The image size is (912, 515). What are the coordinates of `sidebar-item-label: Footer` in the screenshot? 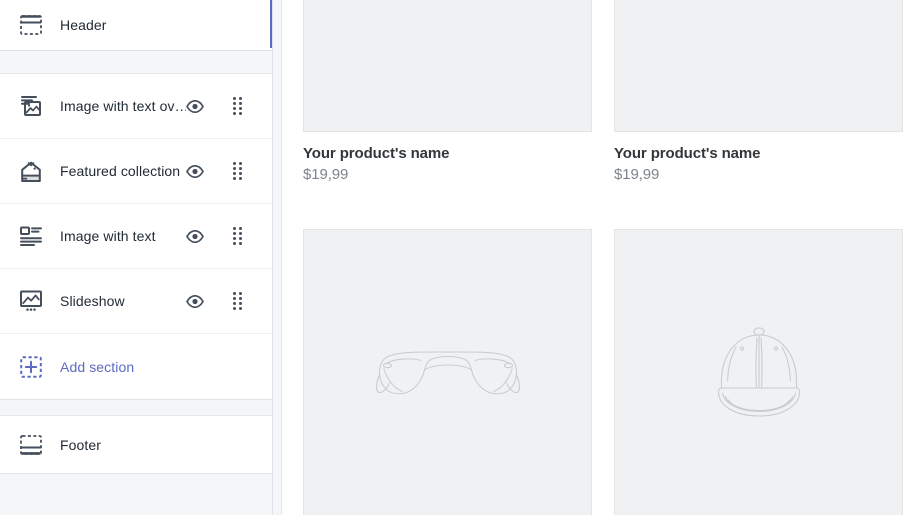 It's located at (81, 444).